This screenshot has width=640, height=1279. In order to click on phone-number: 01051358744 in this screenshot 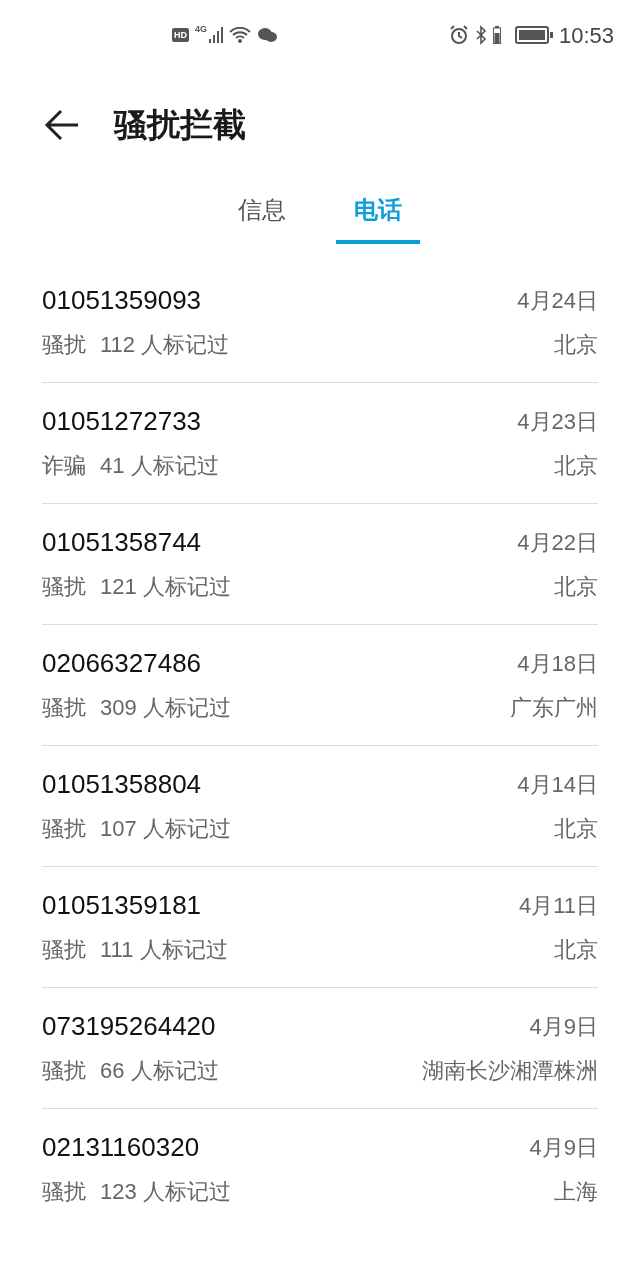, I will do `click(122, 542)`.